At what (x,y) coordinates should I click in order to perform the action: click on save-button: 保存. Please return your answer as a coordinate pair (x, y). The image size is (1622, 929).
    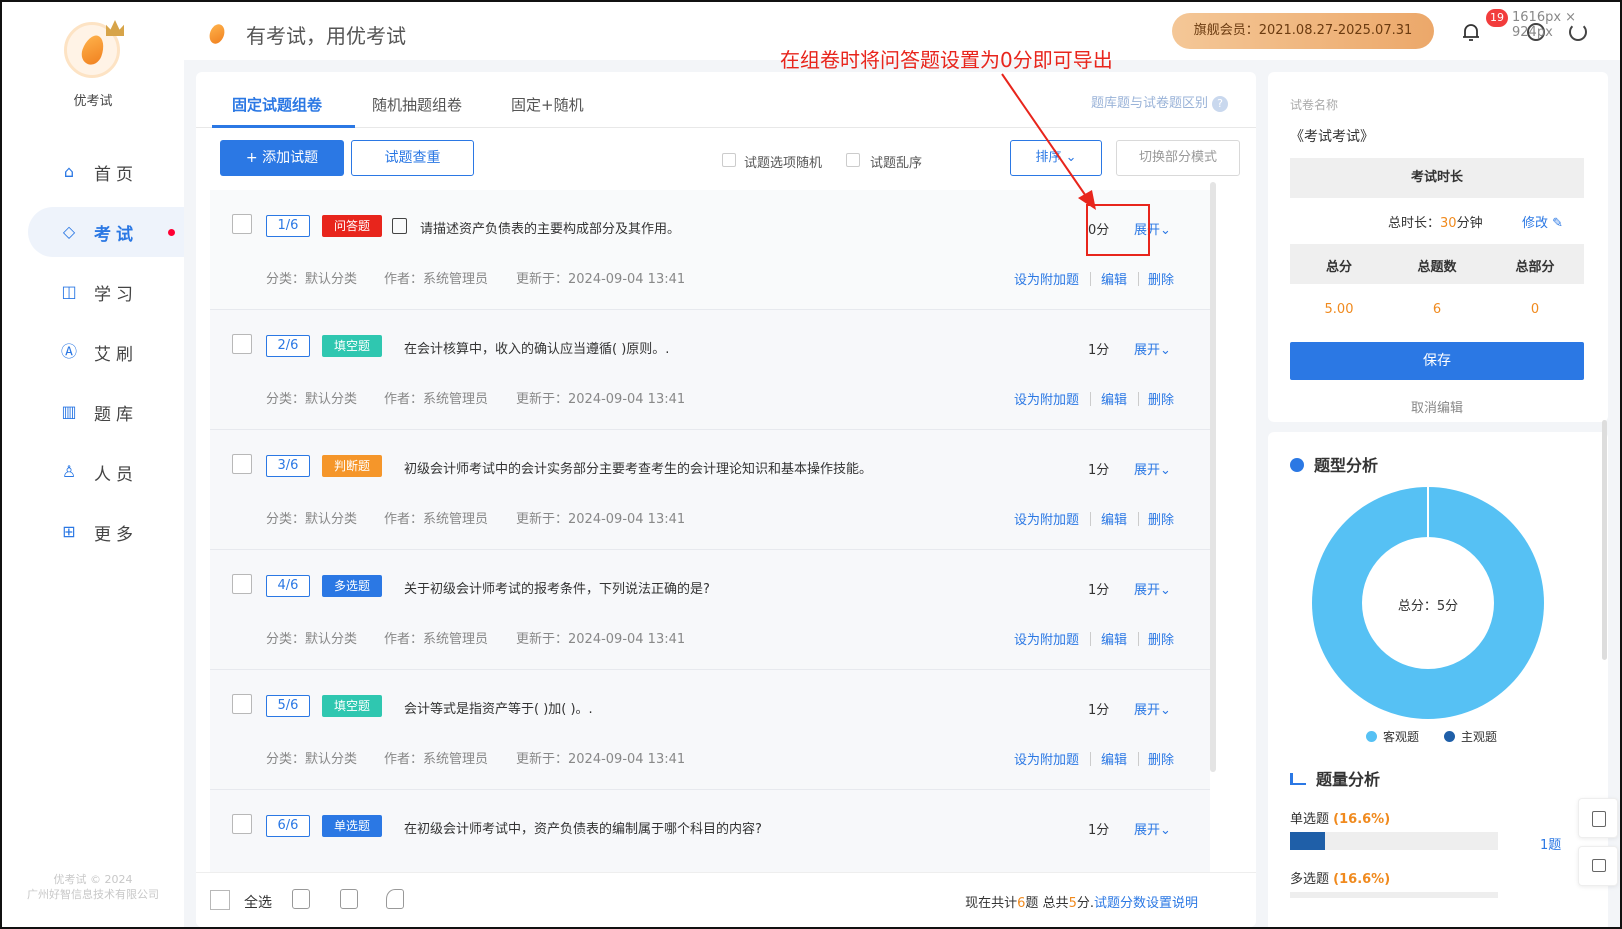
    Looking at the image, I should click on (1437, 361).